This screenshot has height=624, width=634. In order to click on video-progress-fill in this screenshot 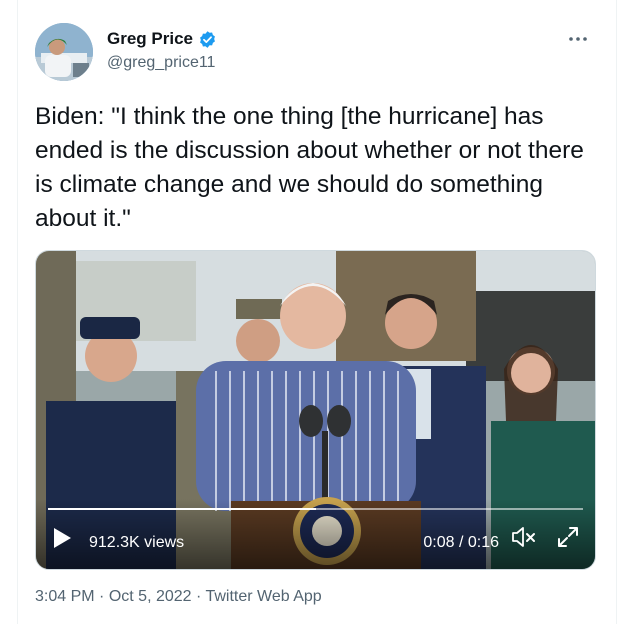, I will do `click(182, 509)`.